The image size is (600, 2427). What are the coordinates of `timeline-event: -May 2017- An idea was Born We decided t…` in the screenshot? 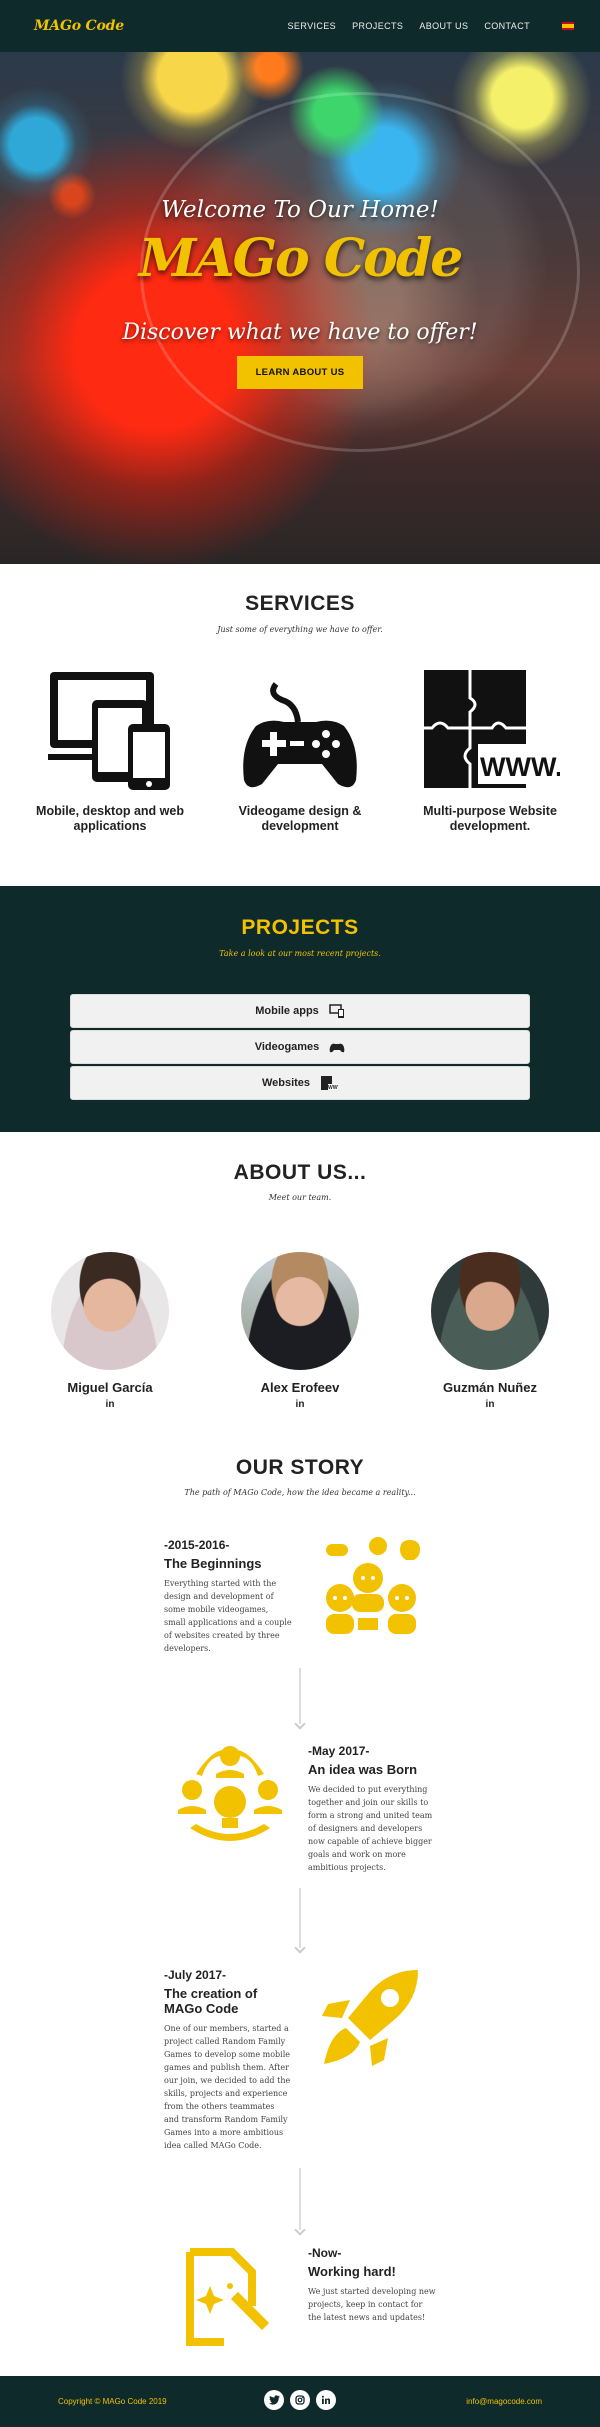 It's located at (372, 1809).